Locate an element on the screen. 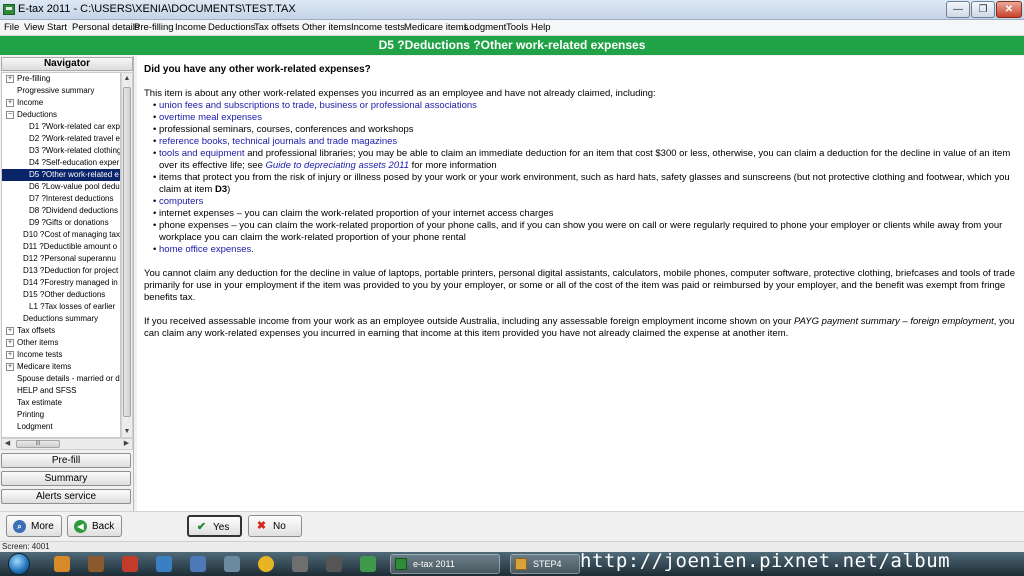 Image resolution: width=1024 pixels, height=576 pixels. navigator-item: Progressive summary is located at coordinates (61, 91).